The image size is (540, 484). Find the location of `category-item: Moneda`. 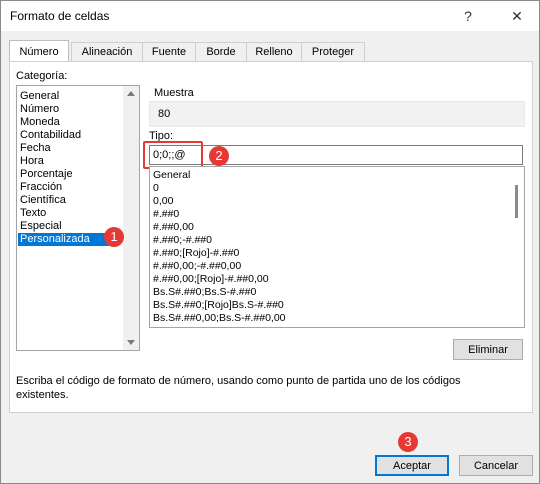

category-item: Moneda is located at coordinates (40, 122).